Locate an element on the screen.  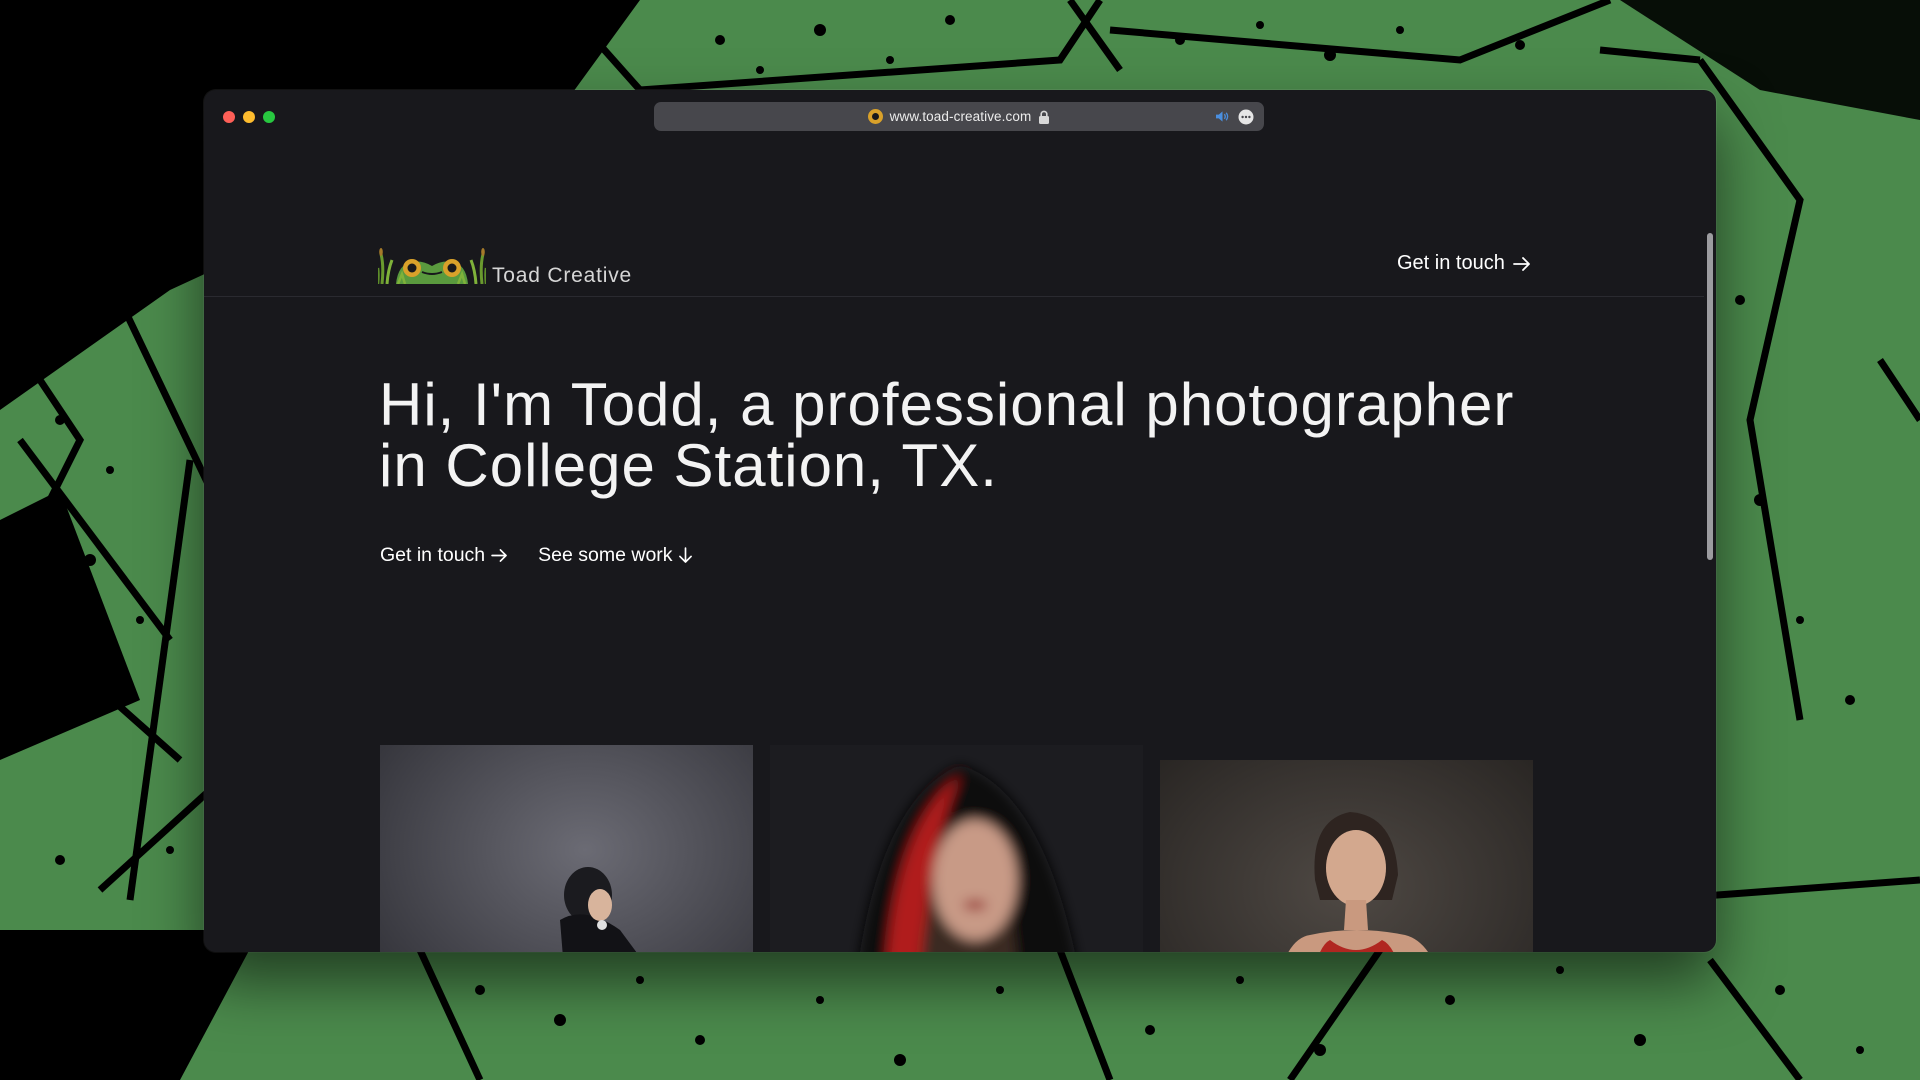
hero-actions: Get in touch See some work is located at coordinates (536, 555).